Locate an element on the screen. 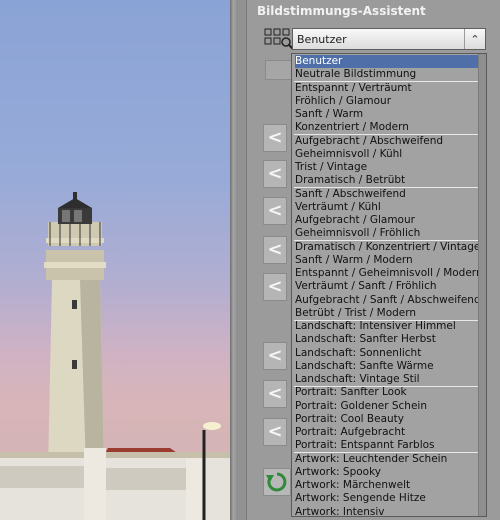  dropdown-option: Trist / Vintage is located at coordinates (388, 167).